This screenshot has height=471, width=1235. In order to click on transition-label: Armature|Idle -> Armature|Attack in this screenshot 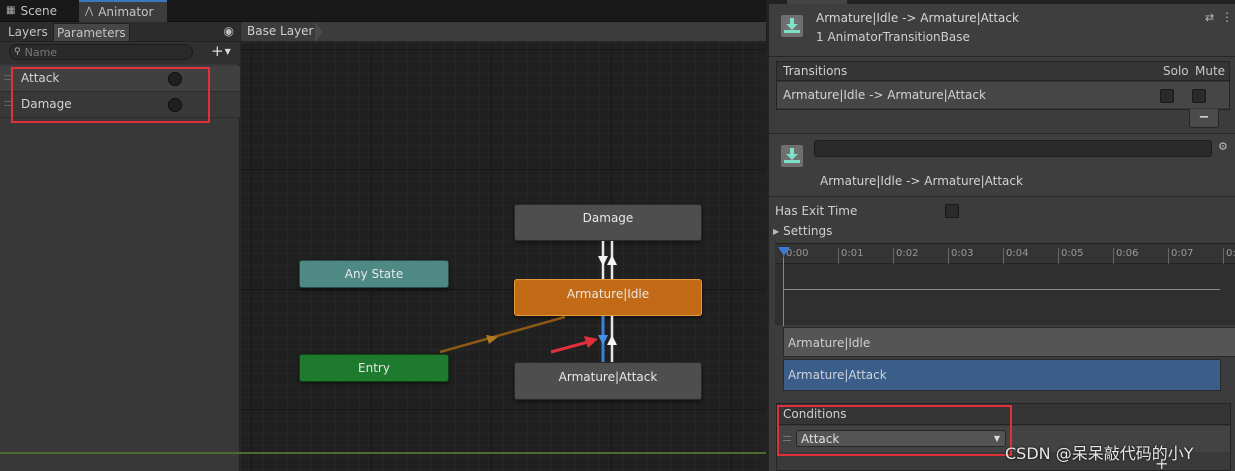, I will do `click(921, 181)`.